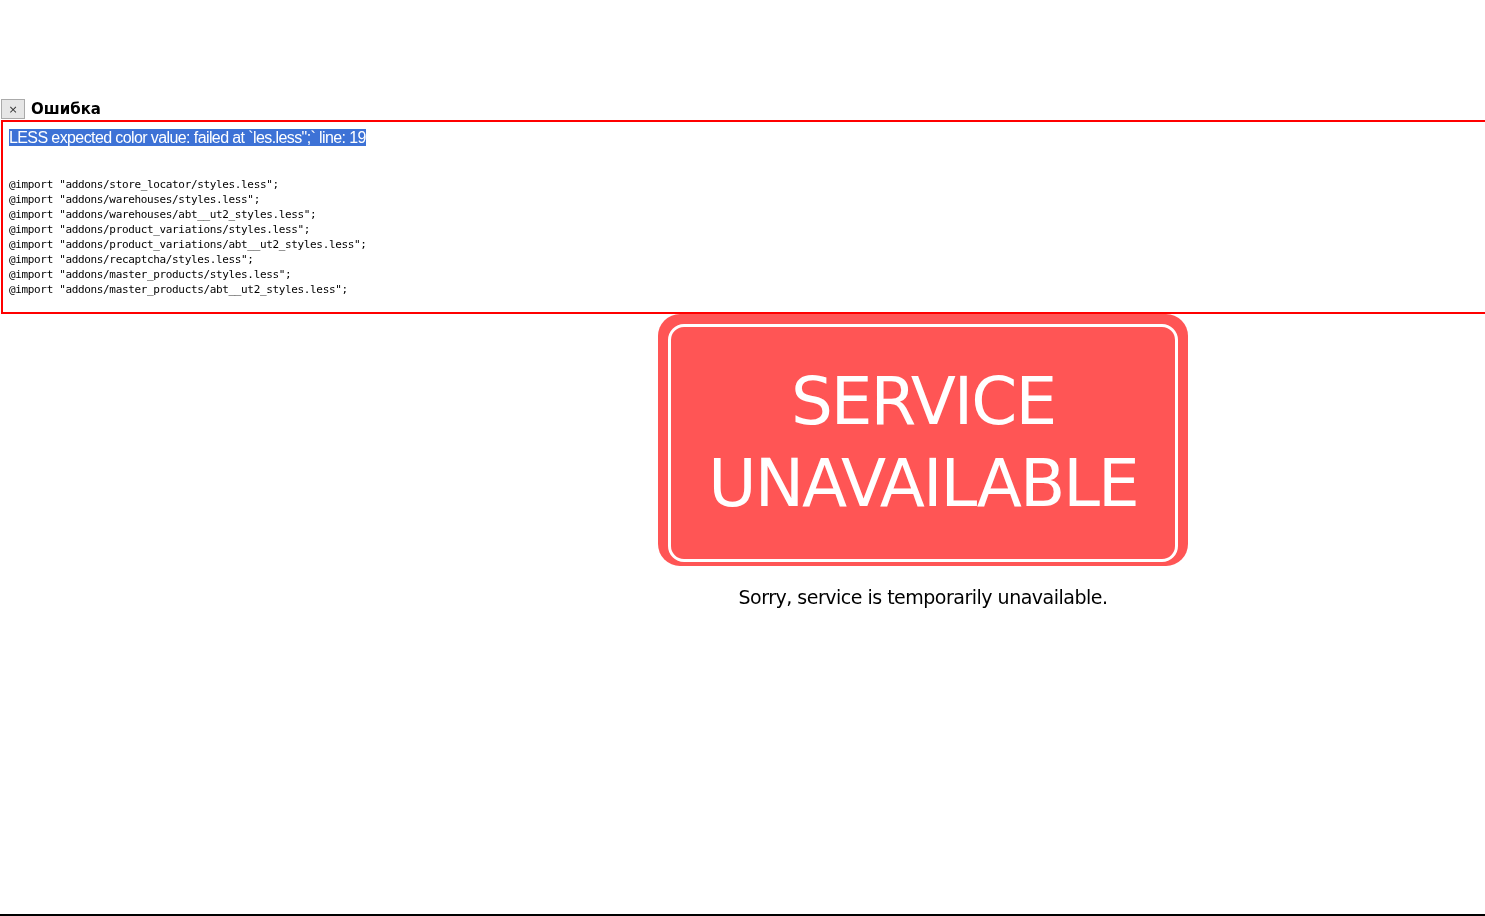  What do you see at coordinates (150, 274) in the screenshot?
I see `code-line: @import "addons/master_products/styles.less";` at bounding box center [150, 274].